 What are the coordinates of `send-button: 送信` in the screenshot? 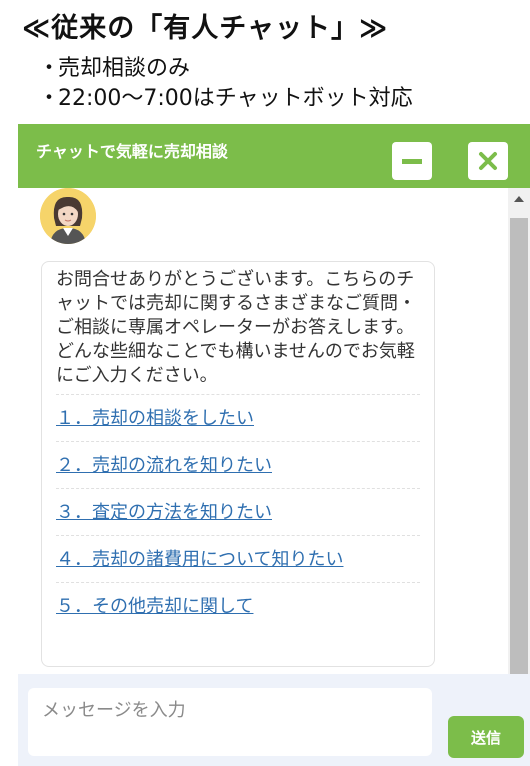 It's located at (486, 737).